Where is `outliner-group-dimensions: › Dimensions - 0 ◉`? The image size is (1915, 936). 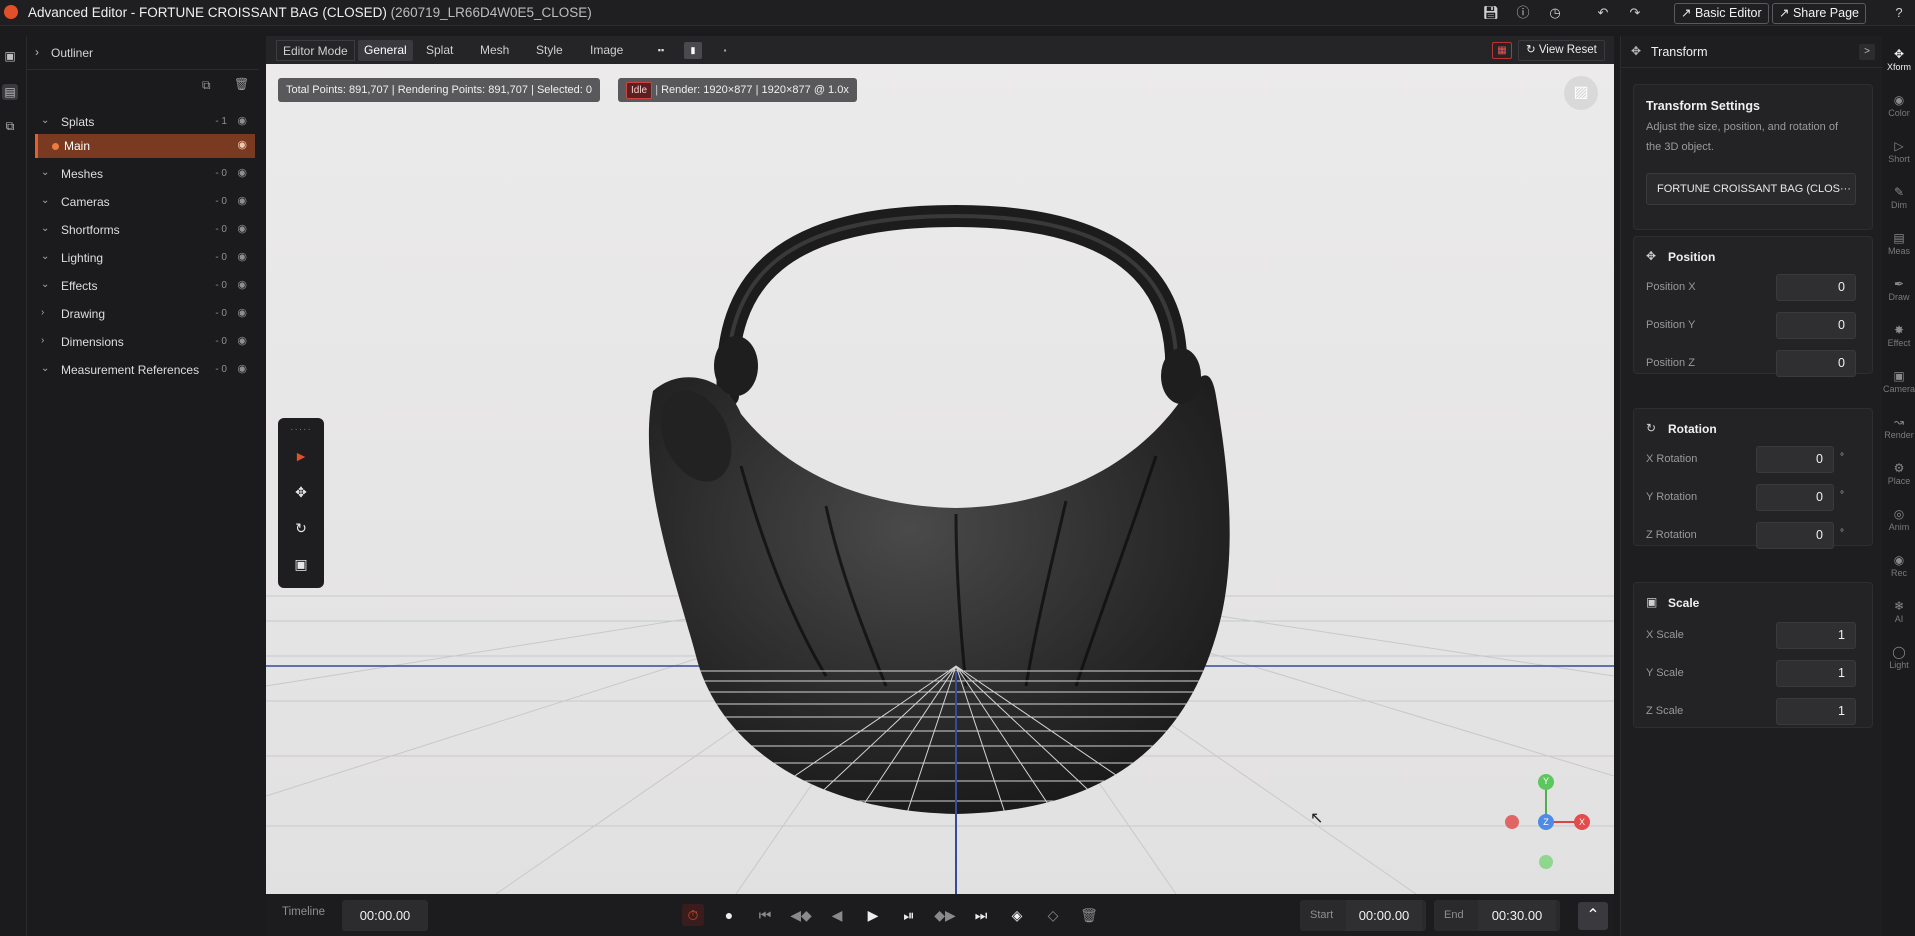
outliner-group-dimensions: › Dimensions - 0 ◉ is located at coordinates (145, 342).